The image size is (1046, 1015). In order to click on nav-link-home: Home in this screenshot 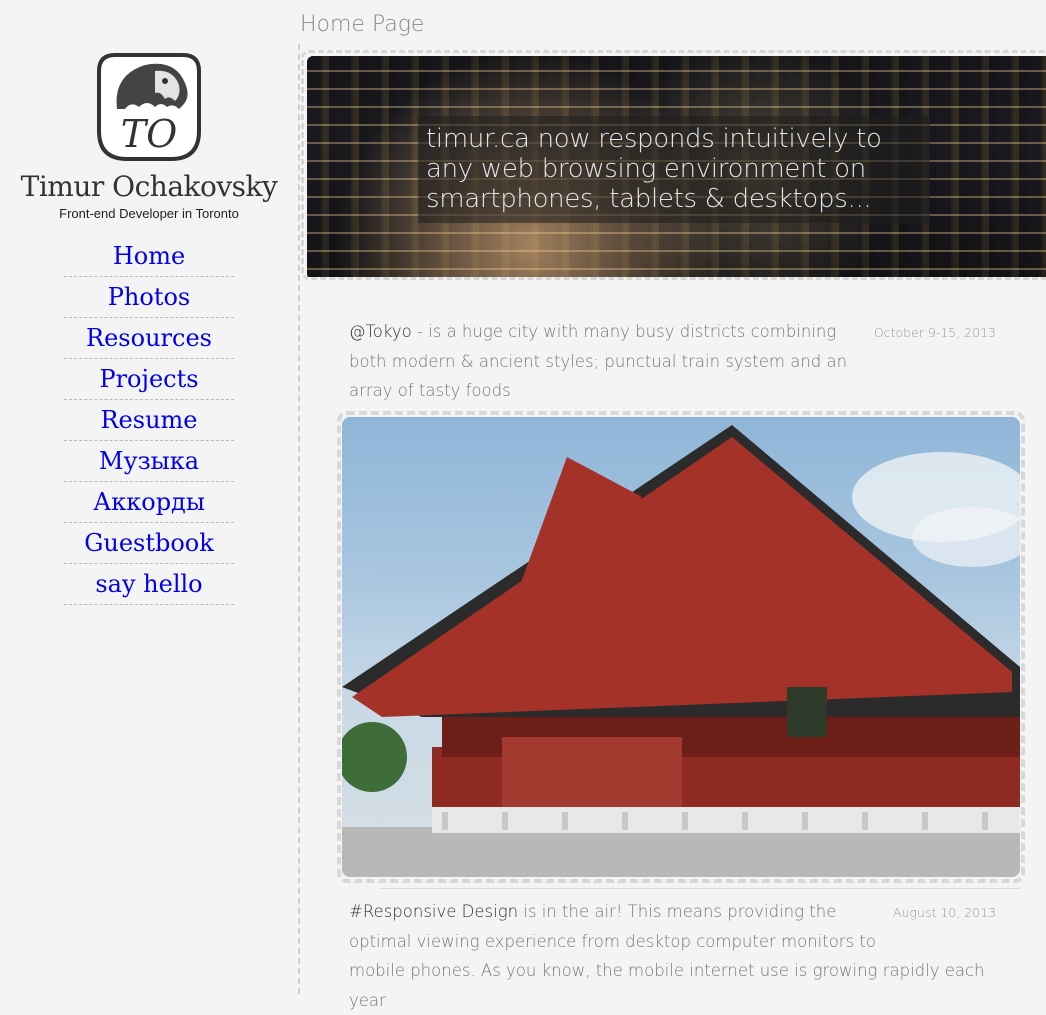, I will do `click(149, 256)`.